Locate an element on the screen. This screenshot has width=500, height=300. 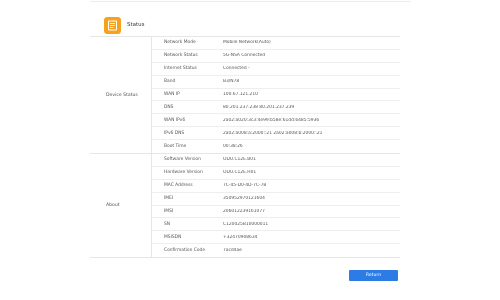
table-row: WAN IP 100.67.121.210 is located at coordinates (276, 95).